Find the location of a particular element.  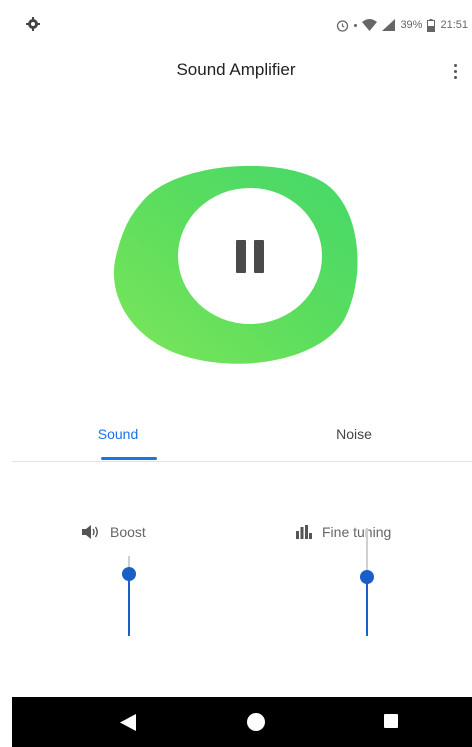

alarm-icon is located at coordinates (343, 25).